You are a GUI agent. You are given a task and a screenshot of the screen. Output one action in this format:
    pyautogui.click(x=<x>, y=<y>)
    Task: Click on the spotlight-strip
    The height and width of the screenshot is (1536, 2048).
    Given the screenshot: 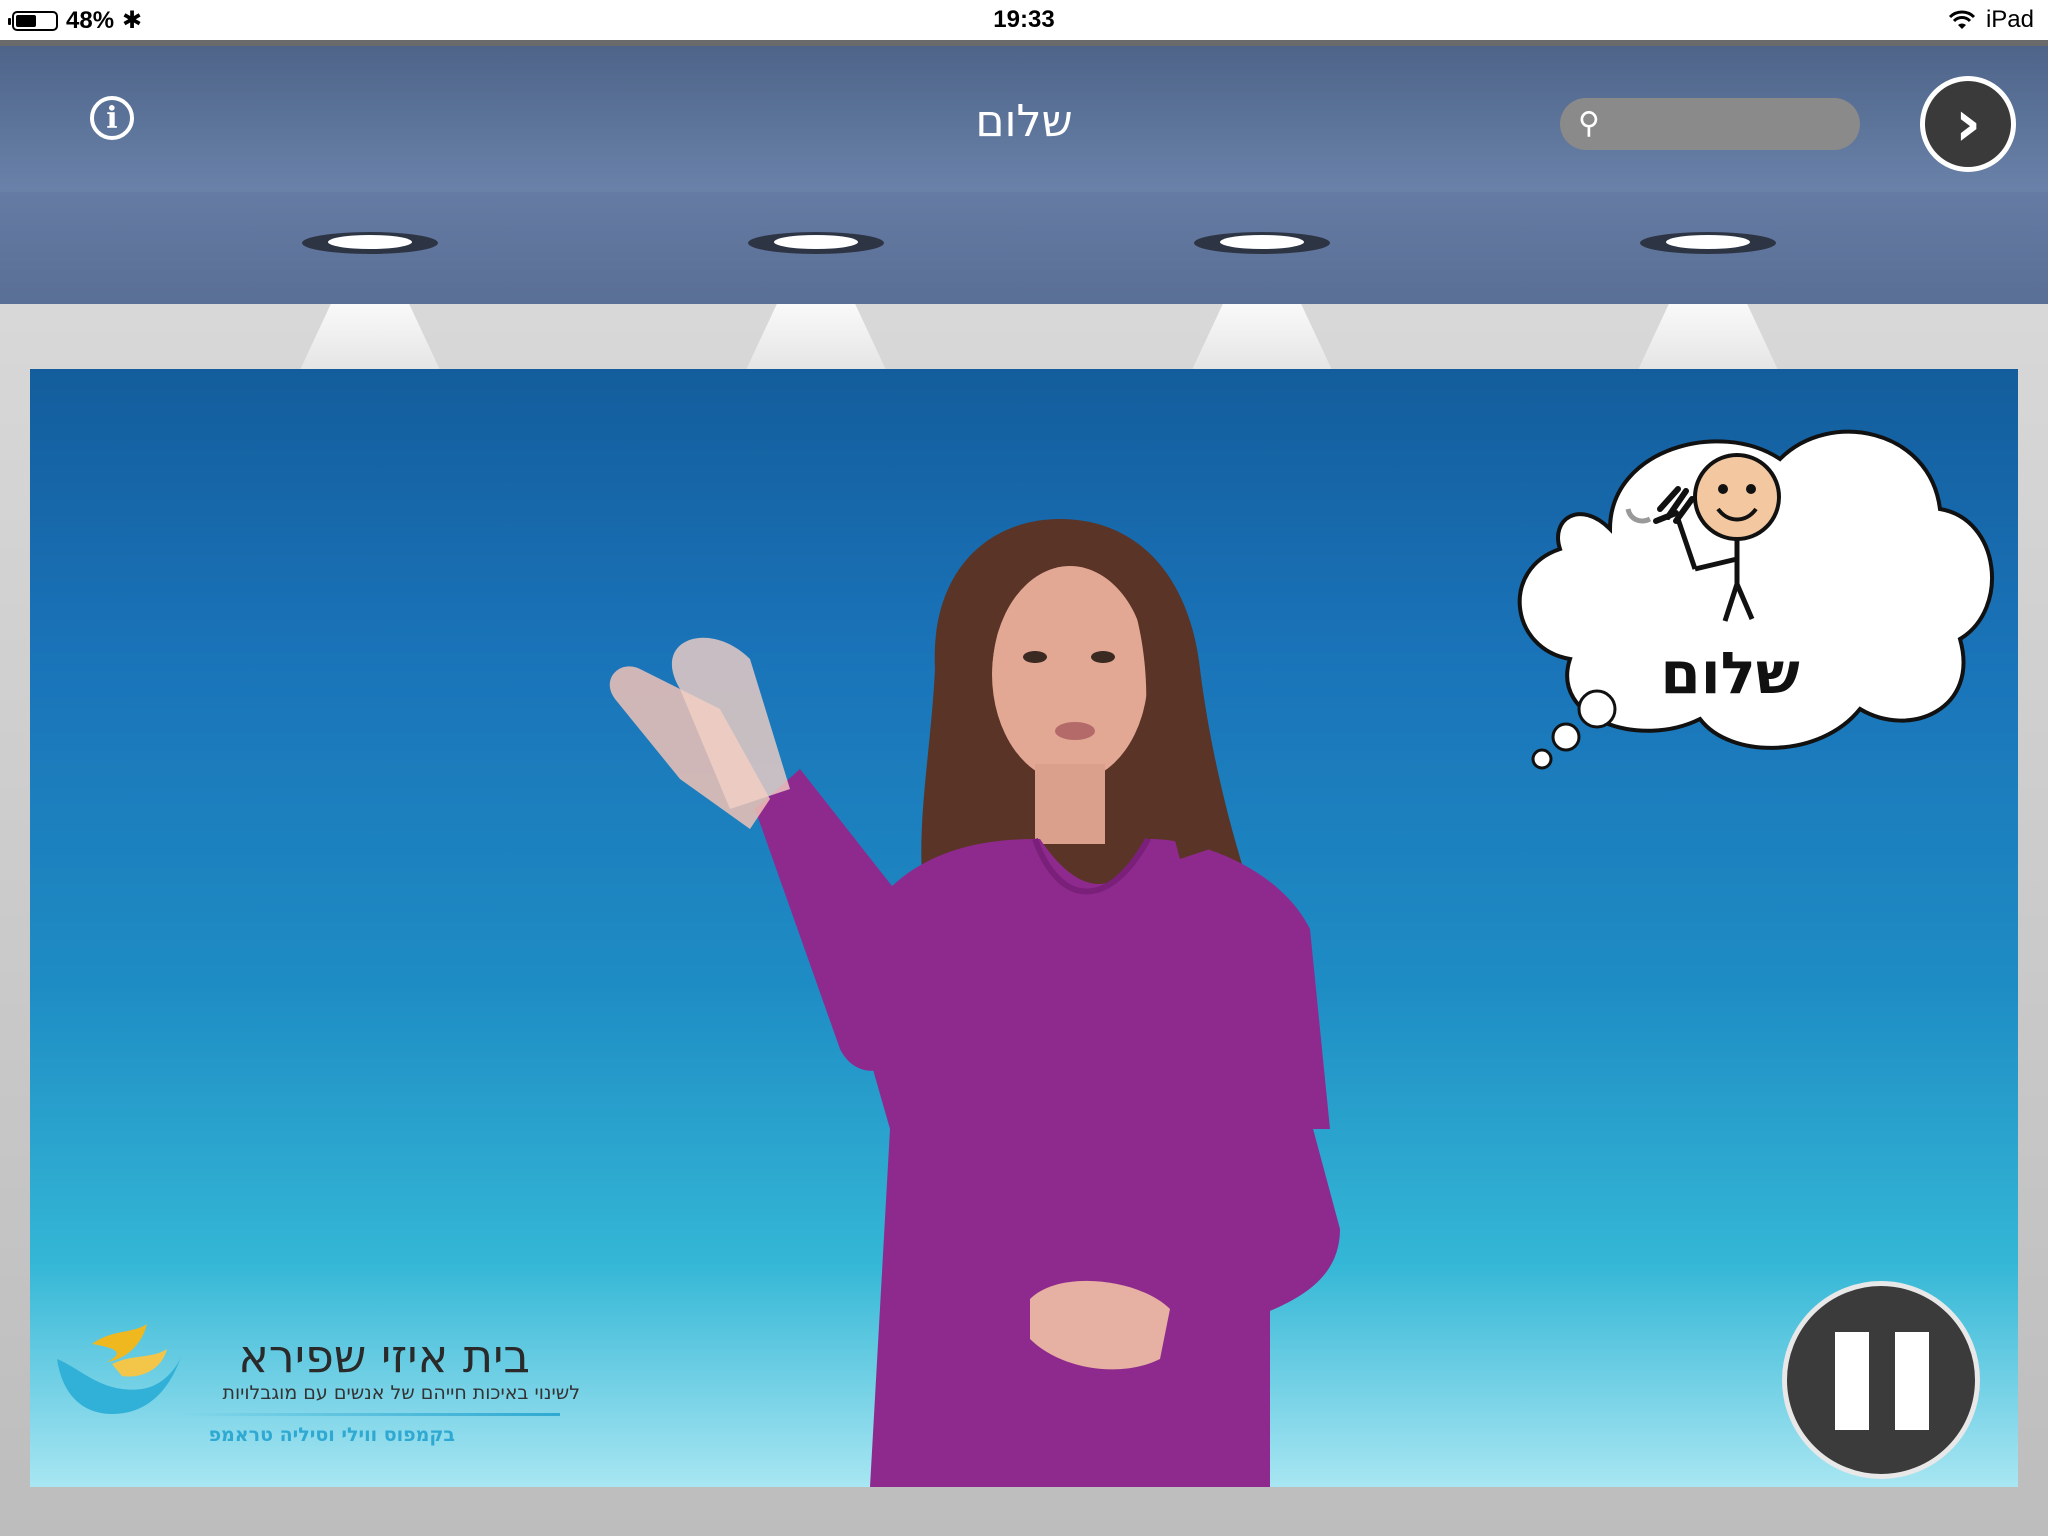 What is the action you would take?
    pyautogui.click(x=1024, y=248)
    